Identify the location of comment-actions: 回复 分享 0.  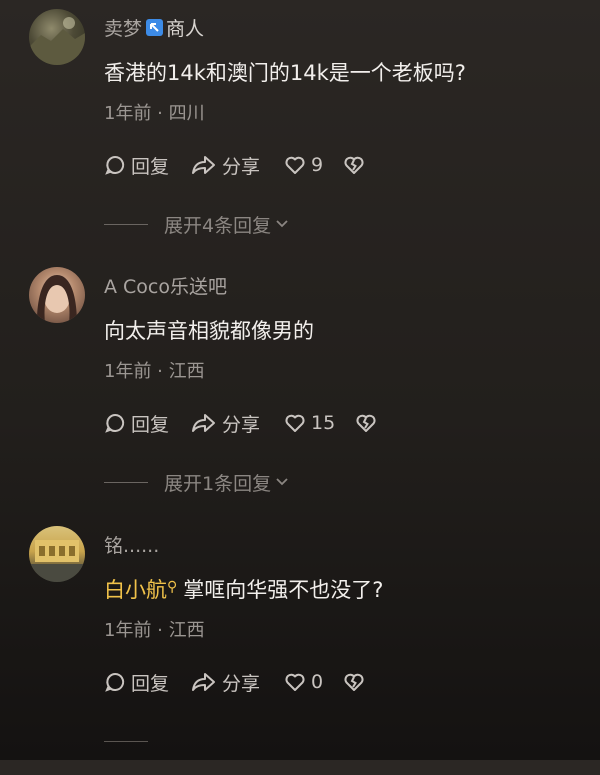
(237, 682).